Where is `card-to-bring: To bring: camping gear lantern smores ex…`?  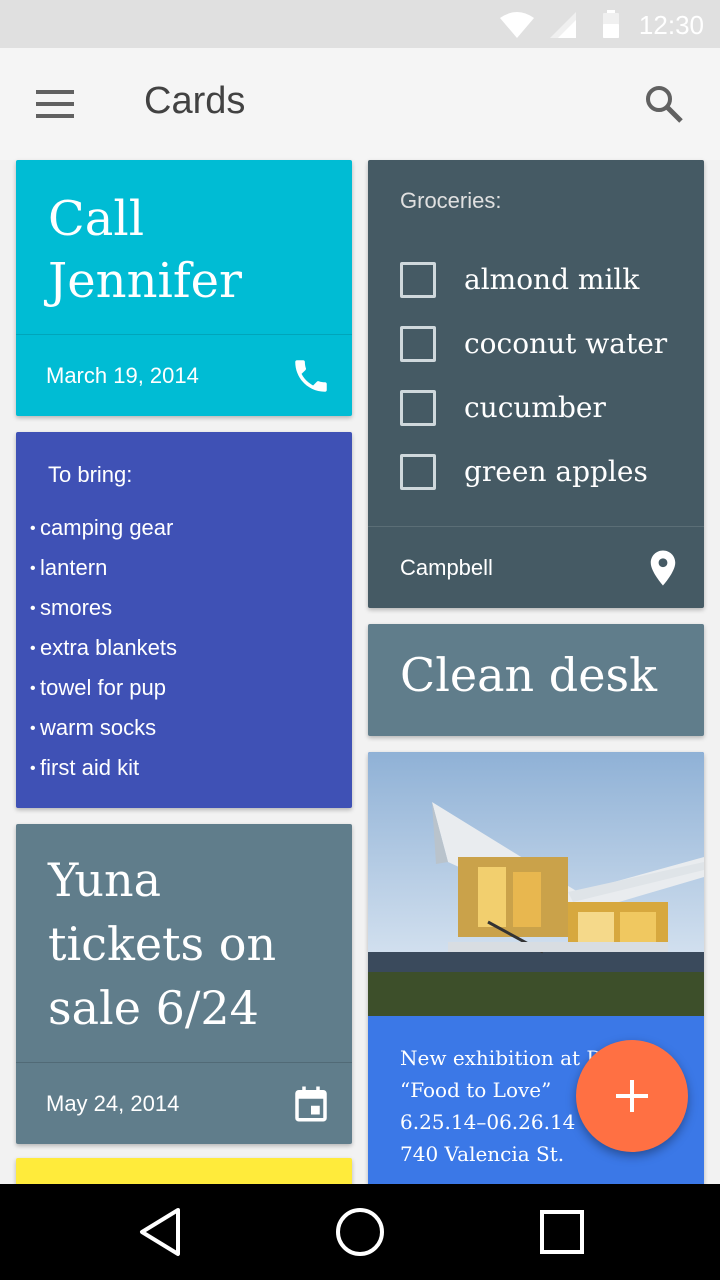 card-to-bring: To bring: camping gear lantern smores ex… is located at coordinates (184, 620).